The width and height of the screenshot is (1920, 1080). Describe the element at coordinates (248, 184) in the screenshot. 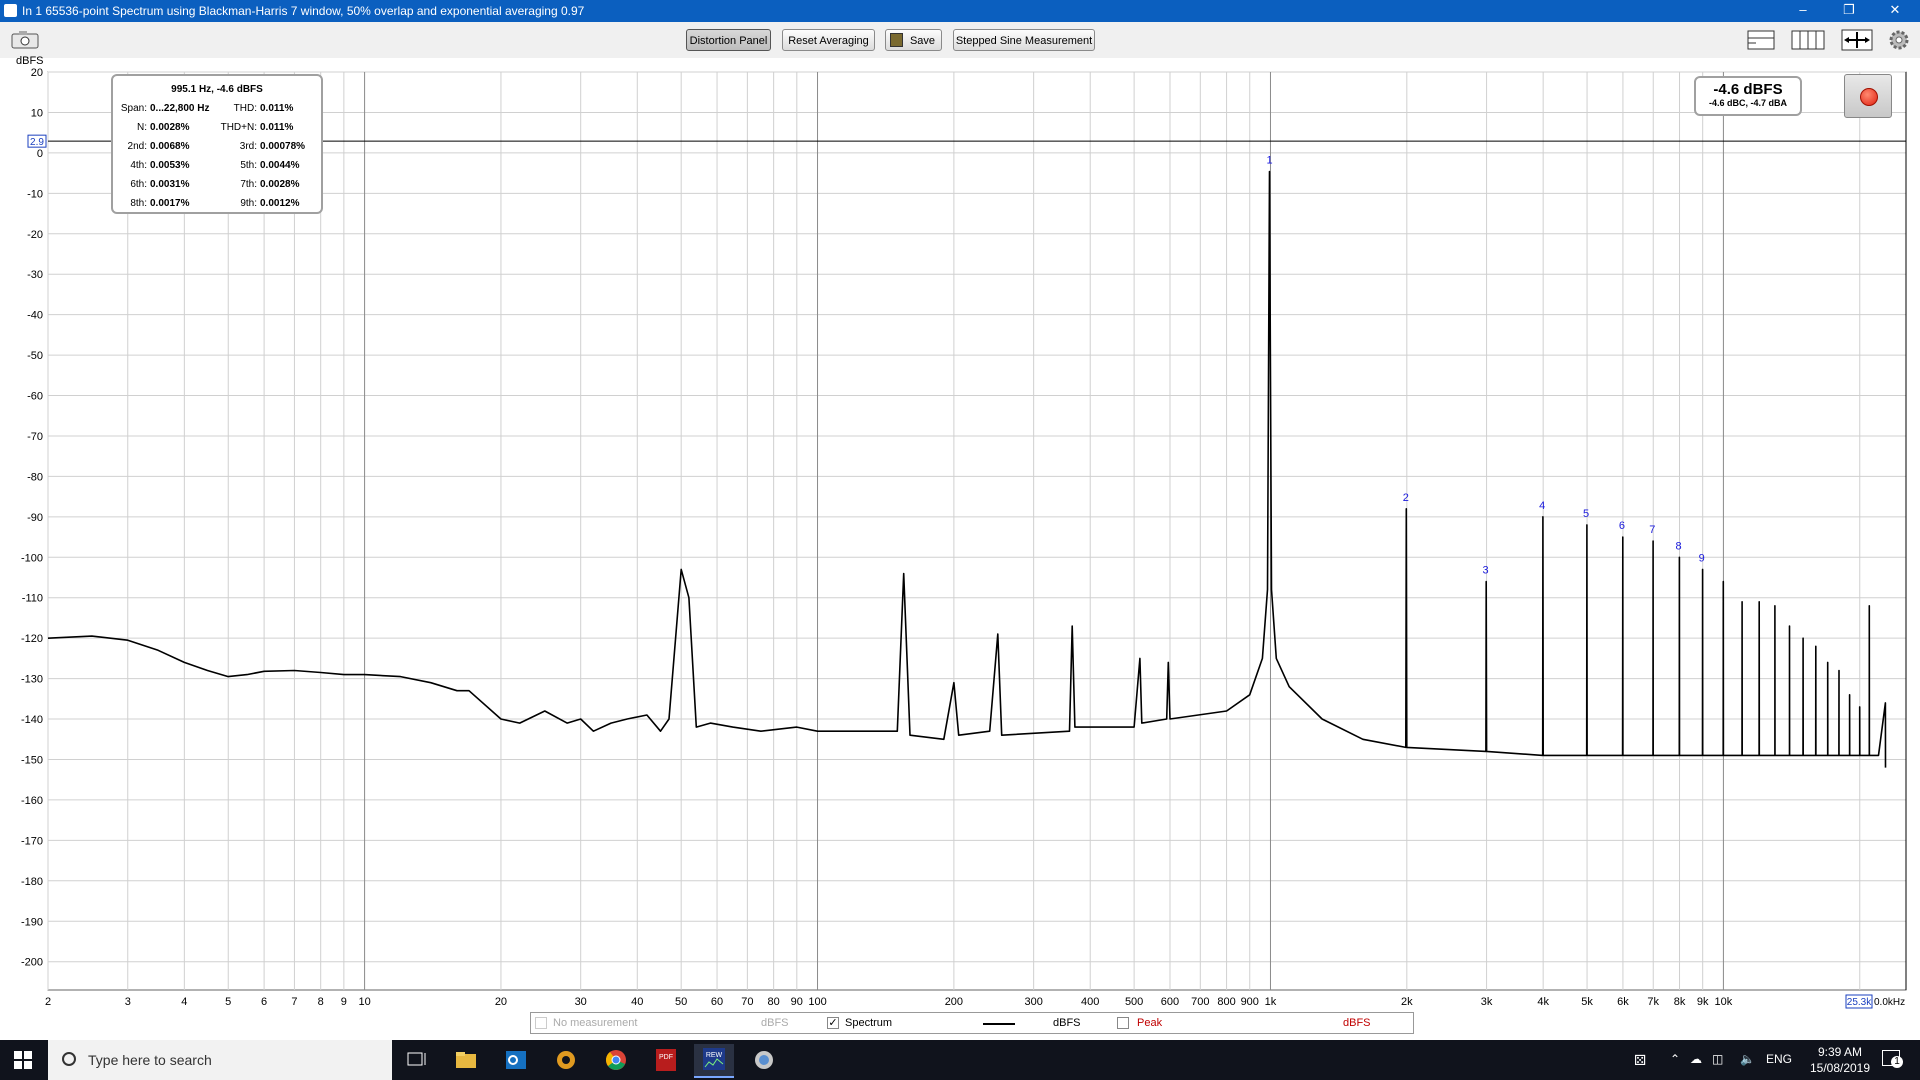

I see `info-label: 7th:` at that location.